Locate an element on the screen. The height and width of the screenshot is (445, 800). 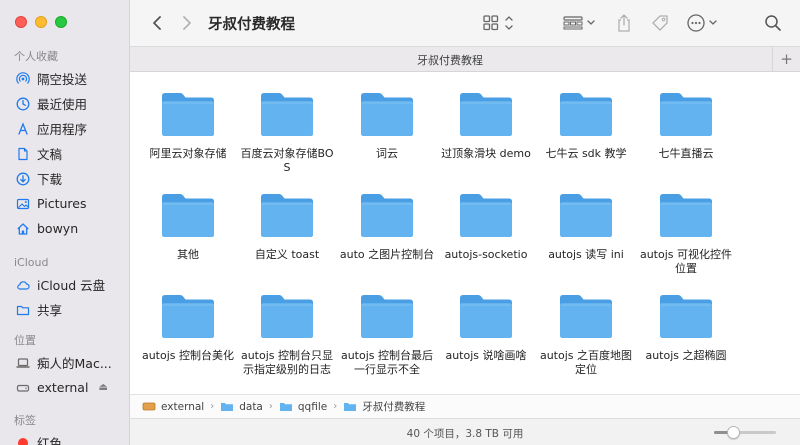
sidebar-item-location-1: external ⏏ is located at coordinates (64, 387).